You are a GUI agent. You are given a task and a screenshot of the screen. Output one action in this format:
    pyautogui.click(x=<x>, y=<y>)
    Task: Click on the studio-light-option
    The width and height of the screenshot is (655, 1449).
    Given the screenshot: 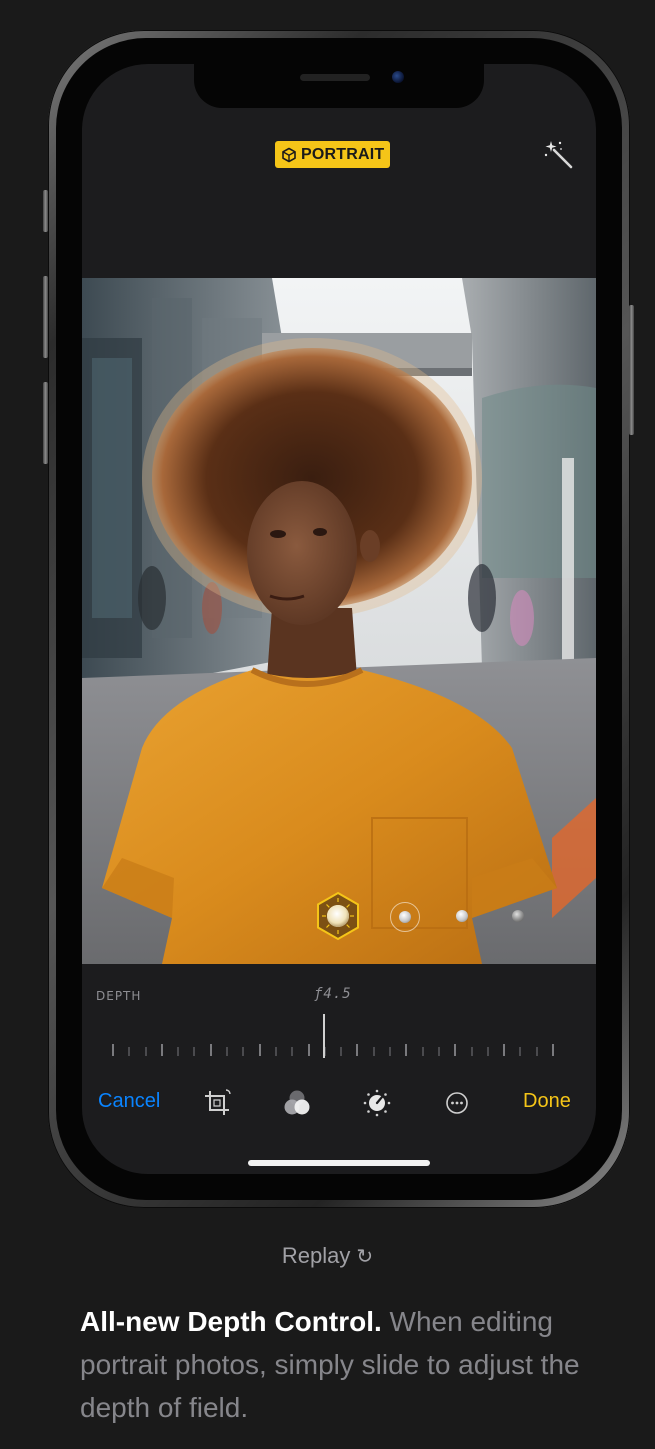 What is the action you would take?
    pyautogui.click(x=405, y=917)
    